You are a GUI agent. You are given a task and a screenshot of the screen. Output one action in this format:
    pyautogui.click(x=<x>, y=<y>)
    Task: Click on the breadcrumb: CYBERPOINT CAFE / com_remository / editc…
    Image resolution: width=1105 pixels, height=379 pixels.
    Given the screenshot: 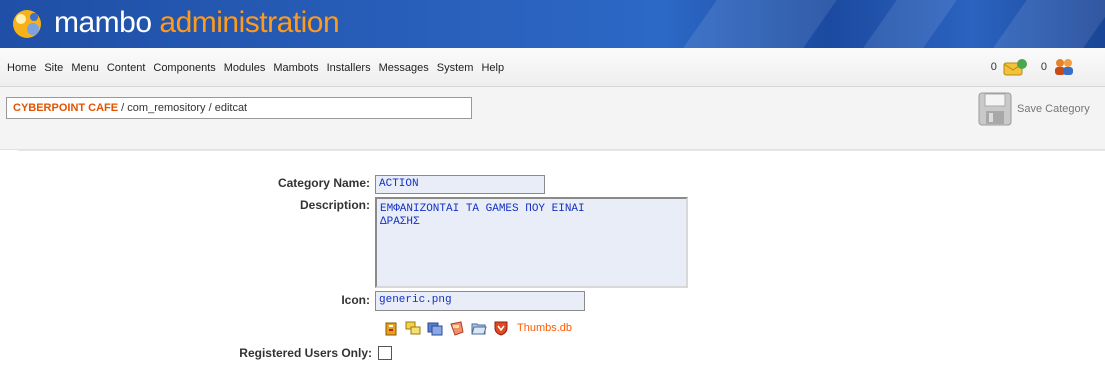 What is the action you would take?
    pyautogui.click(x=239, y=108)
    